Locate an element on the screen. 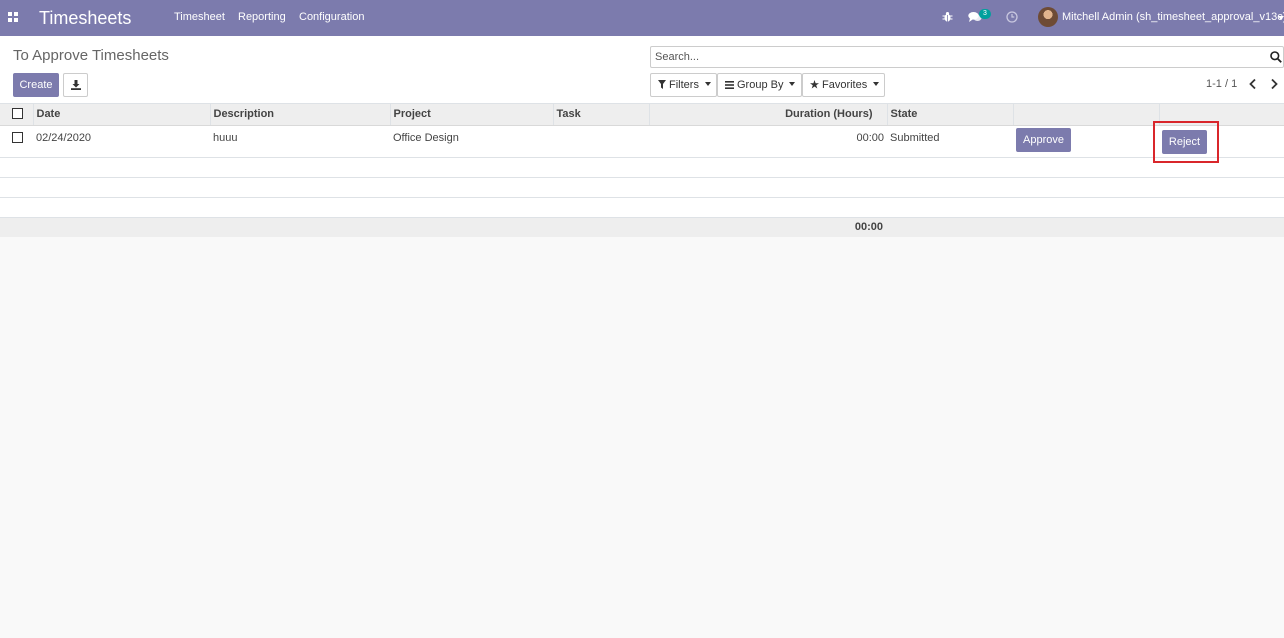 This screenshot has width=1284, height=638. filter-icon is located at coordinates (662, 84).